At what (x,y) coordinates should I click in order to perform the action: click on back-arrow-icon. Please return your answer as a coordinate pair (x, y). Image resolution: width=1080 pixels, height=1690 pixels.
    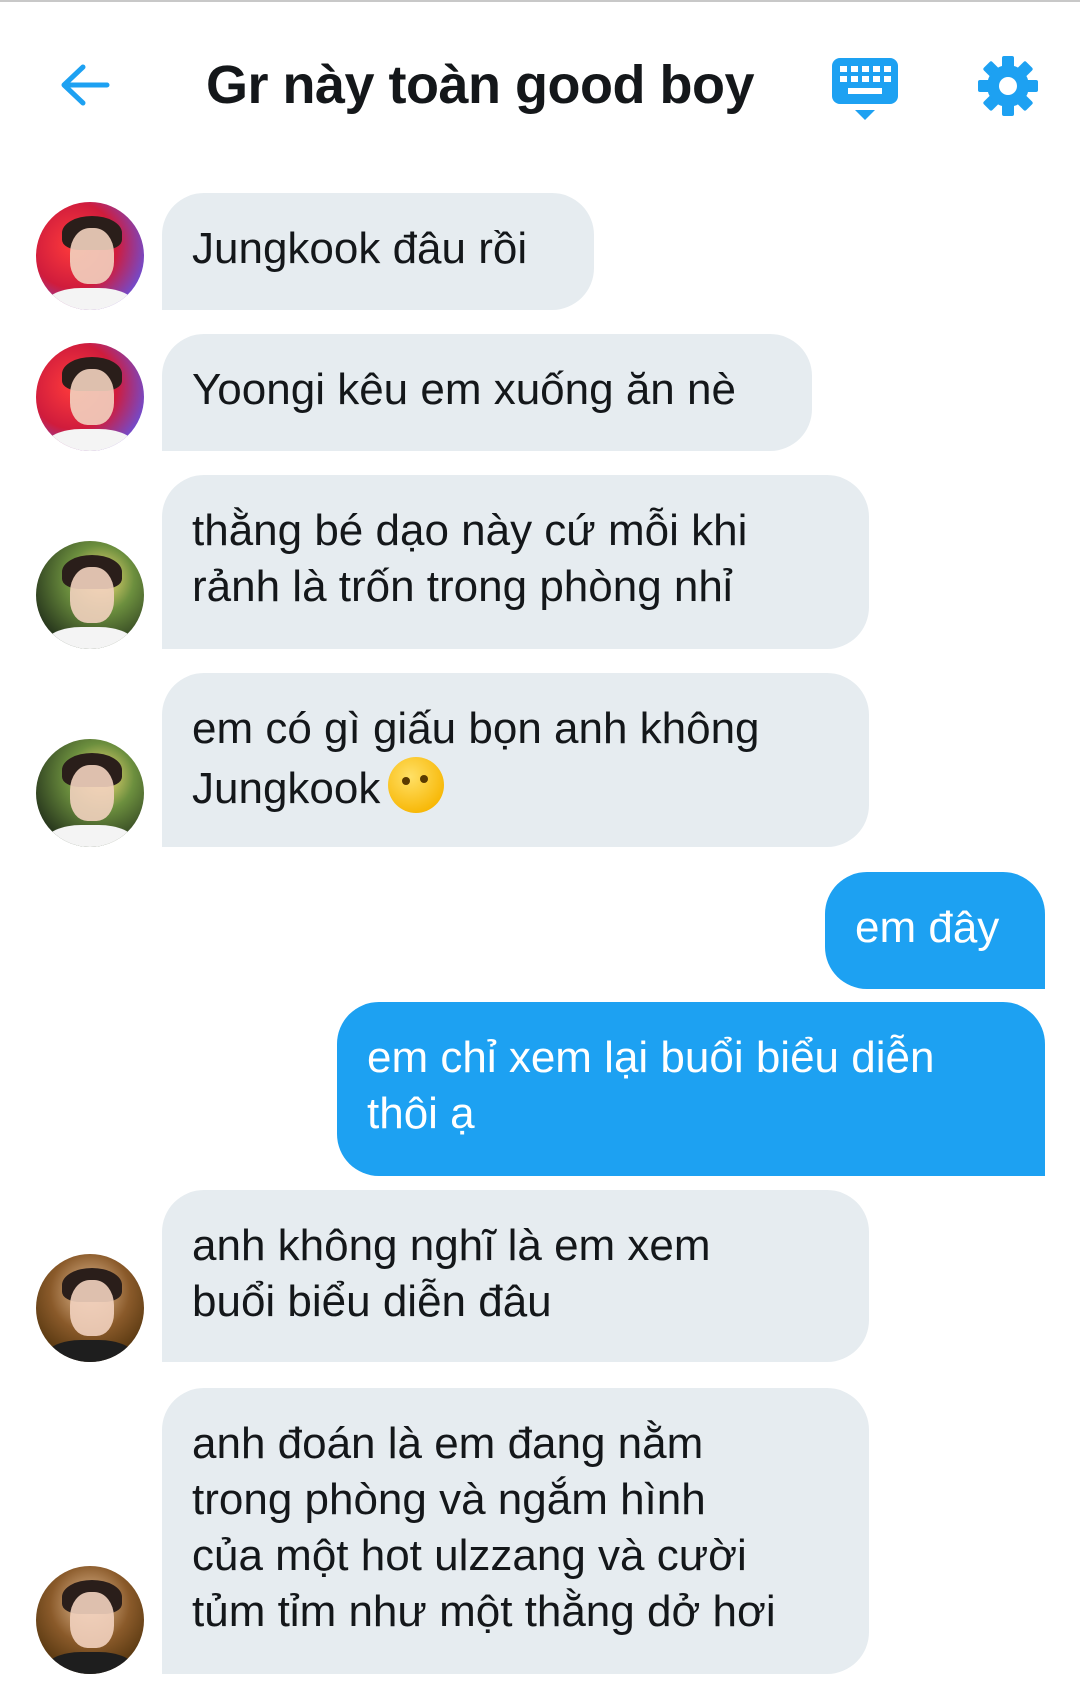
    Looking at the image, I should click on (85, 85).